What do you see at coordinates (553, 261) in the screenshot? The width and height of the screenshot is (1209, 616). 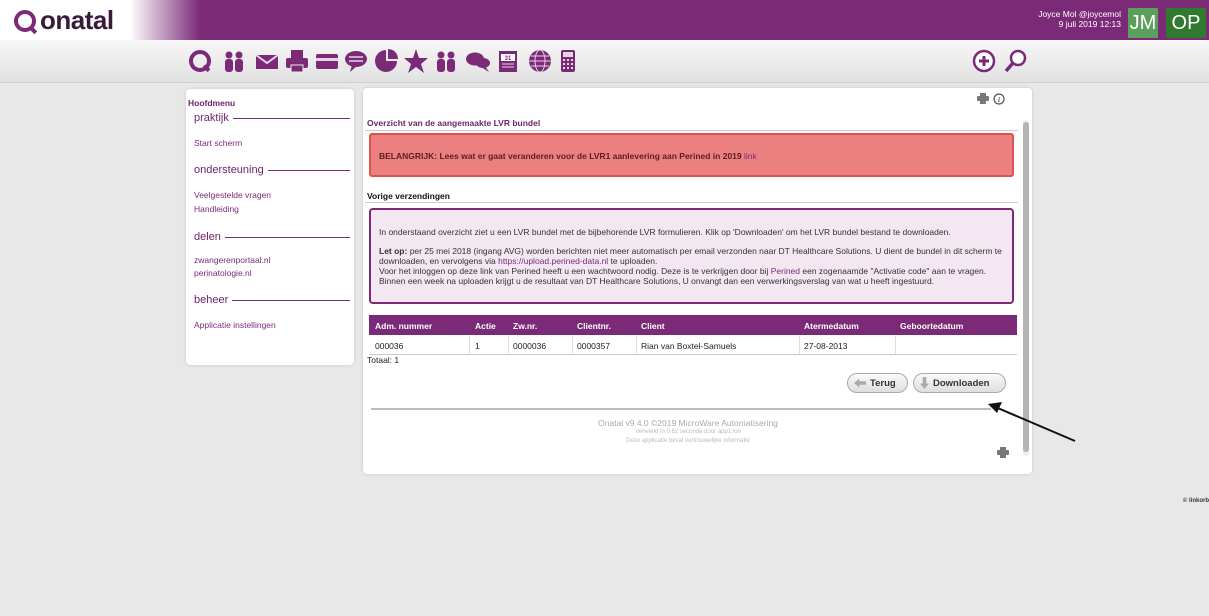 I see `upload-link: https://upload.perined-data.nl` at bounding box center [553, 261].